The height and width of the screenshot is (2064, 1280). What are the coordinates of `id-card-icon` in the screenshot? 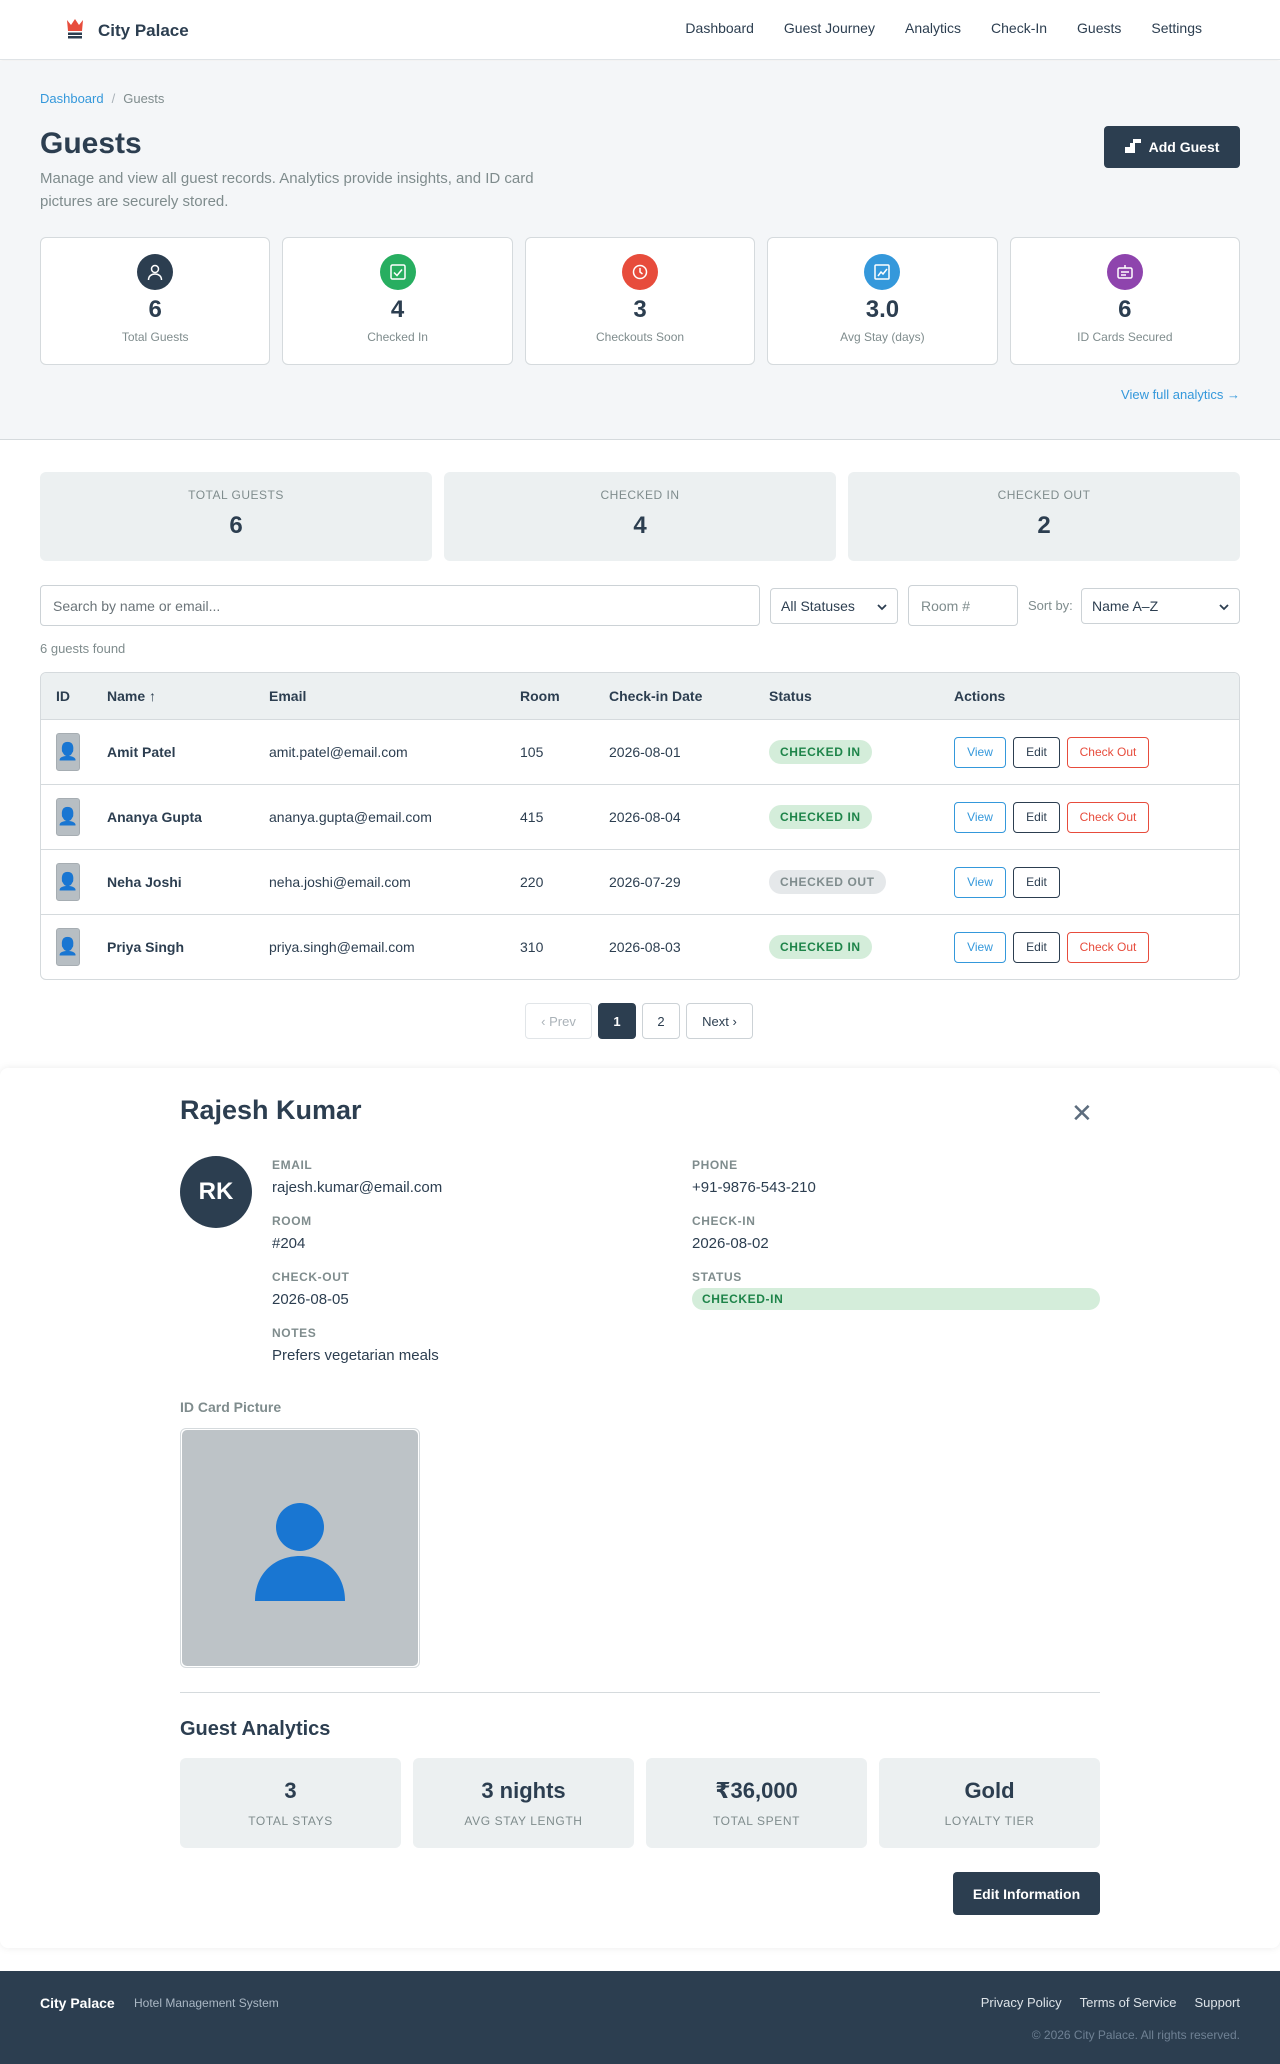 It's located at (1124, 272).